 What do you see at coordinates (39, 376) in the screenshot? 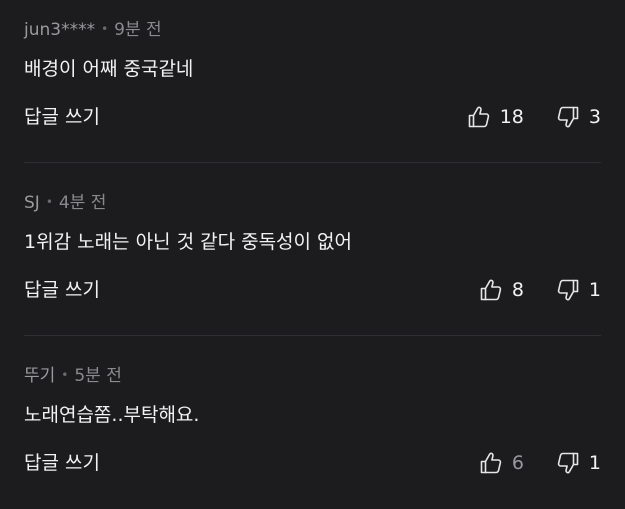
I see `comment-author: 뚜기` at bounding box center [39, 376].